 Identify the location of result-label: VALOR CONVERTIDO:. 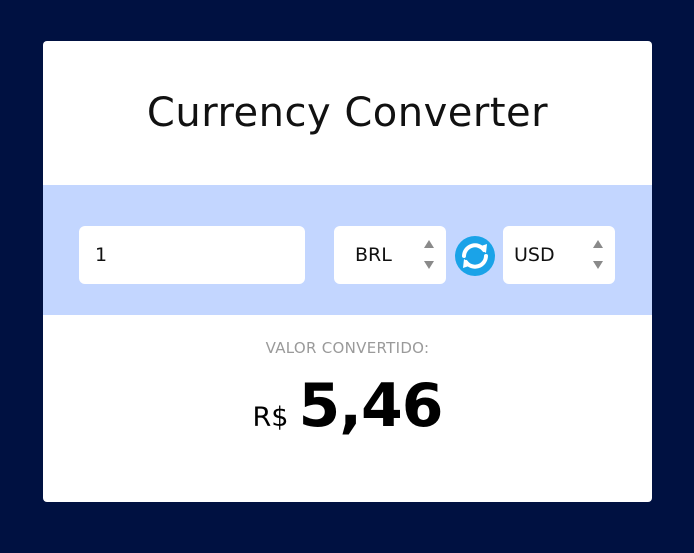
(347, 348).